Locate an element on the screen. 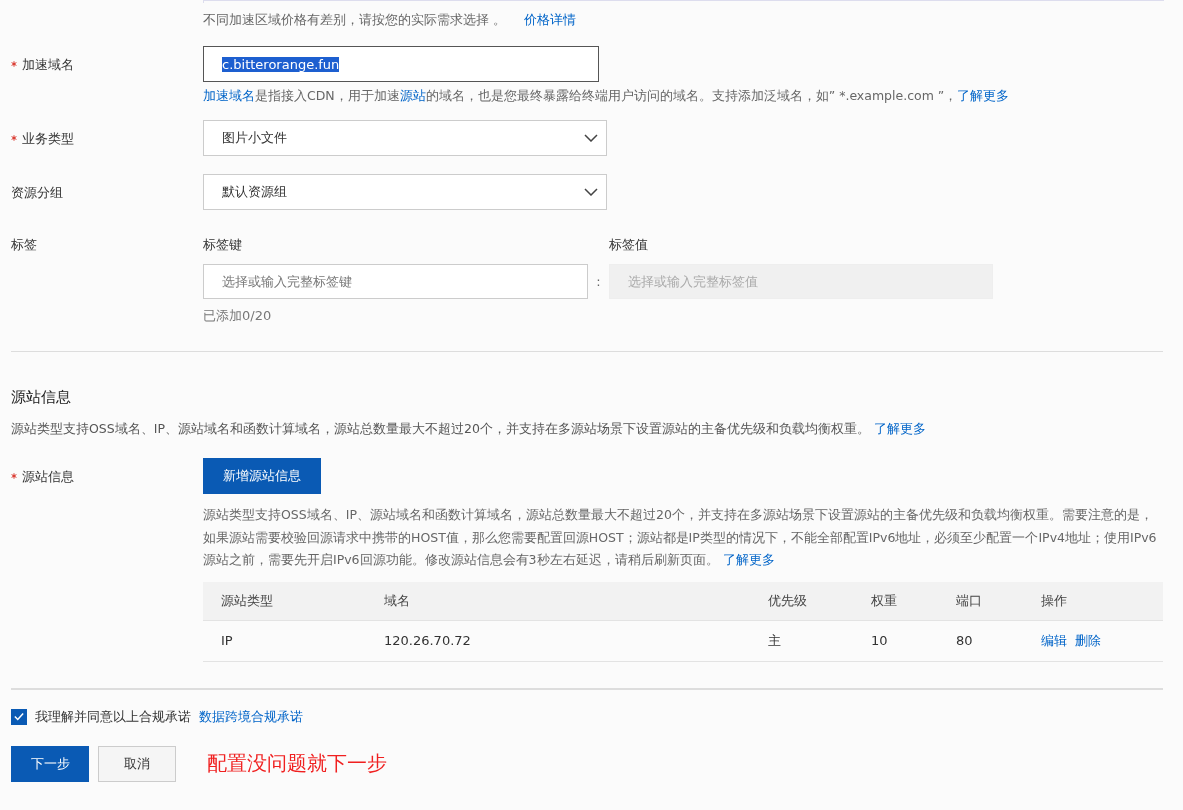  table-cell: 主 is located at coordinates (801, 640).